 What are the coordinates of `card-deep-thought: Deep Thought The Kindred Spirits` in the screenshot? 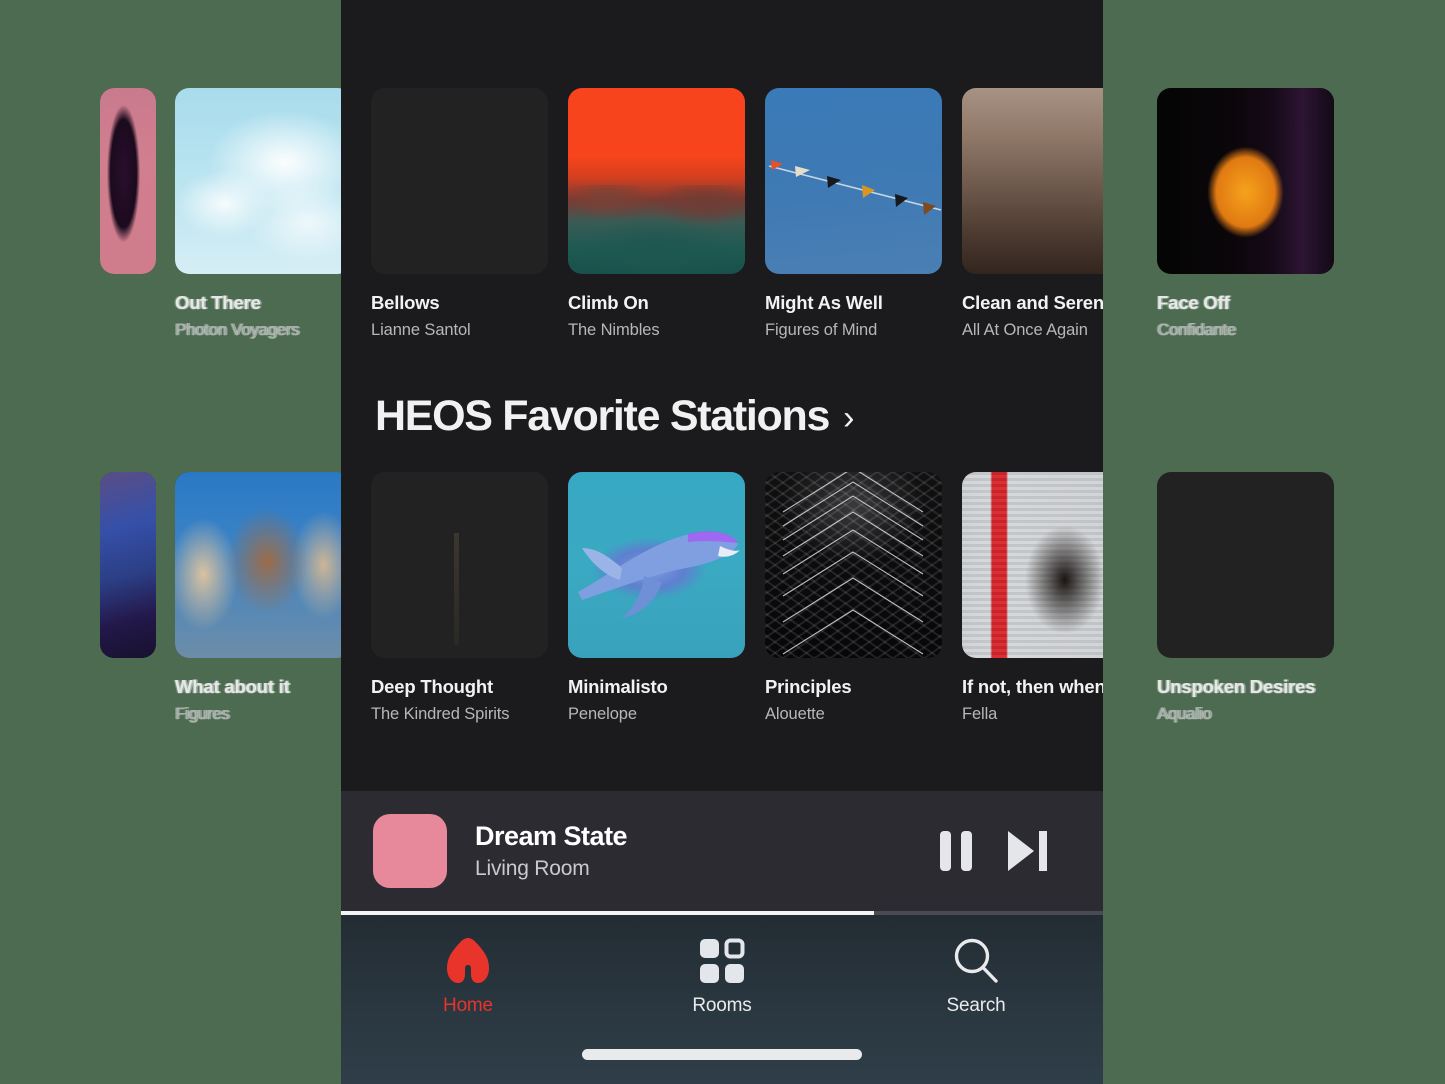 It's located at (459, 598).